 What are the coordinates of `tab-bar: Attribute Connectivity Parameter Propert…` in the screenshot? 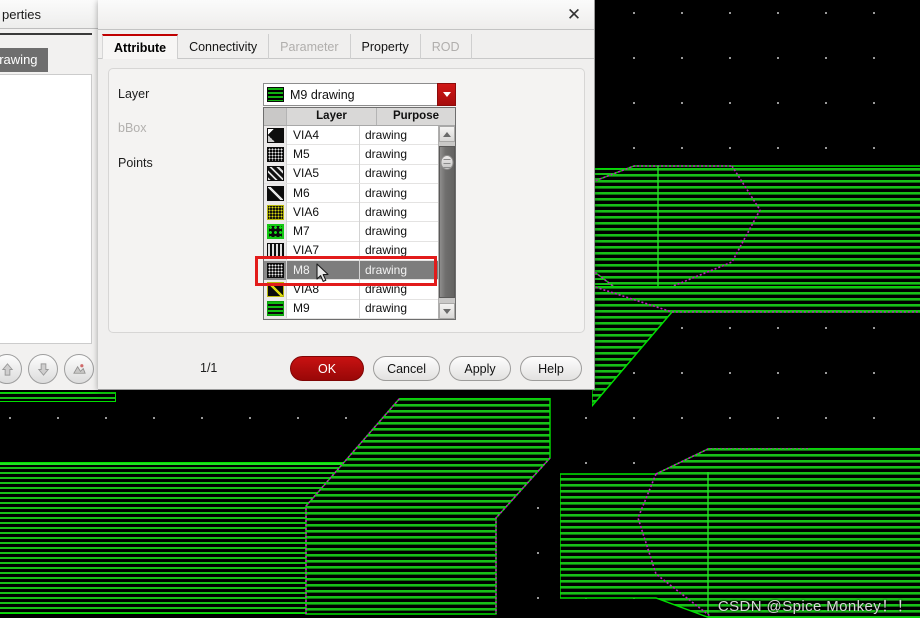 It's located at (287, 46).